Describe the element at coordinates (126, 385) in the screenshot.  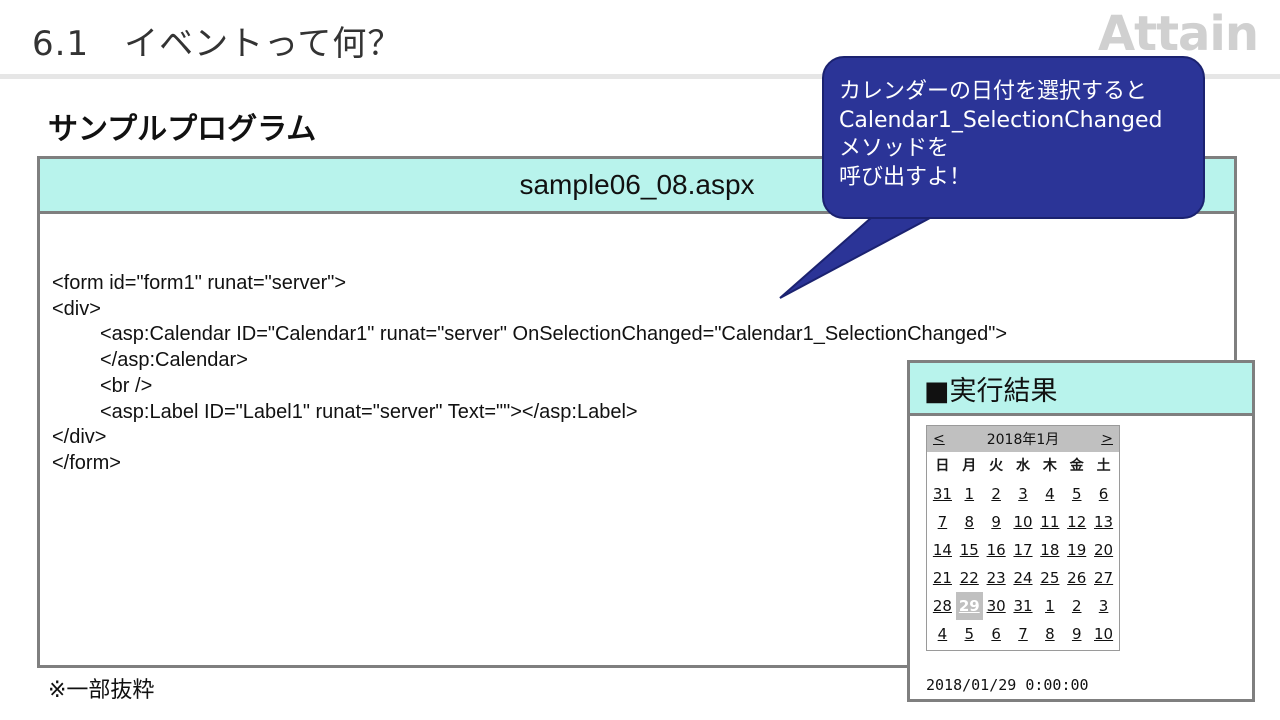
I see `code-line: <br />` at that location.